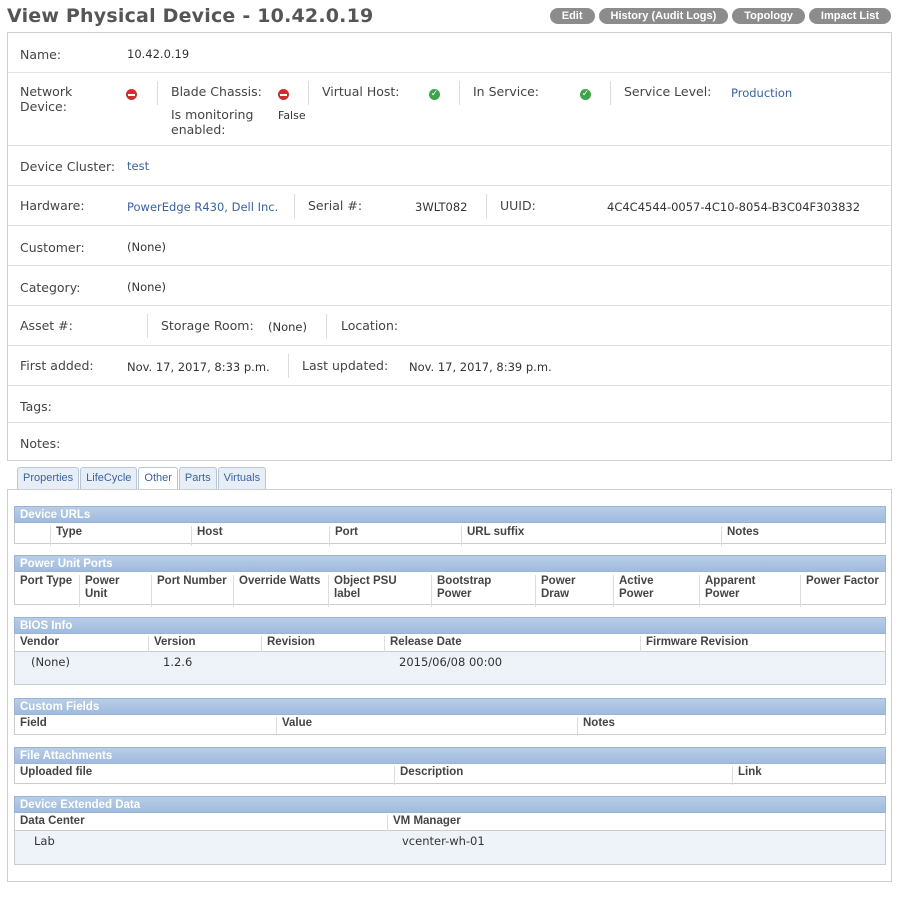 This screenshot has width=901, height=899. What do you see at coordinates (212, 122) in the screenshot?
I see `monitoring-label: Is monitoring enabled:` at bounding box center [212, 122].